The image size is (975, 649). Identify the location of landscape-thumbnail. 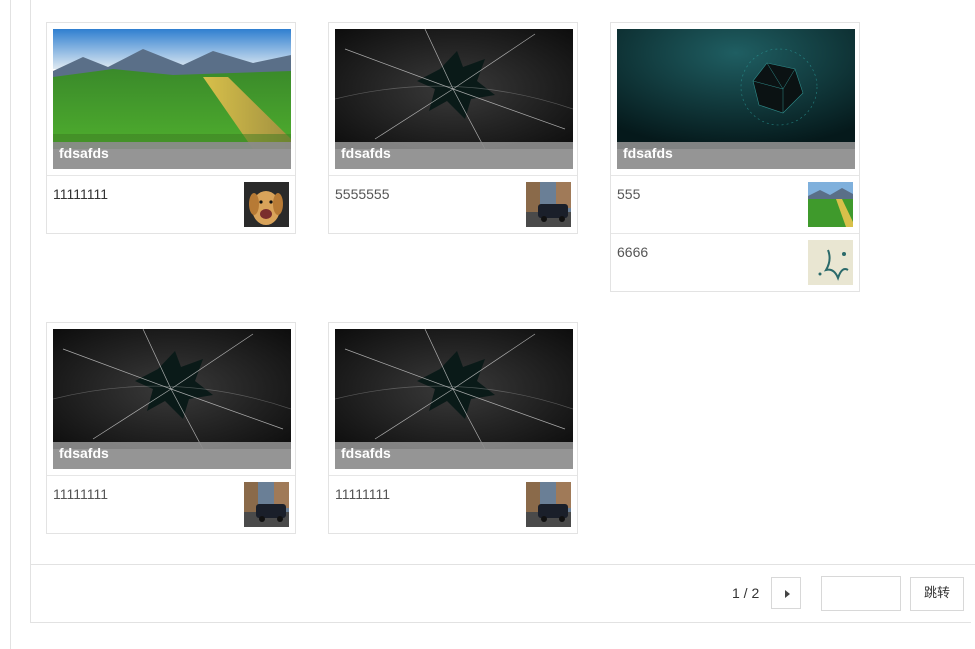
(830, 204).